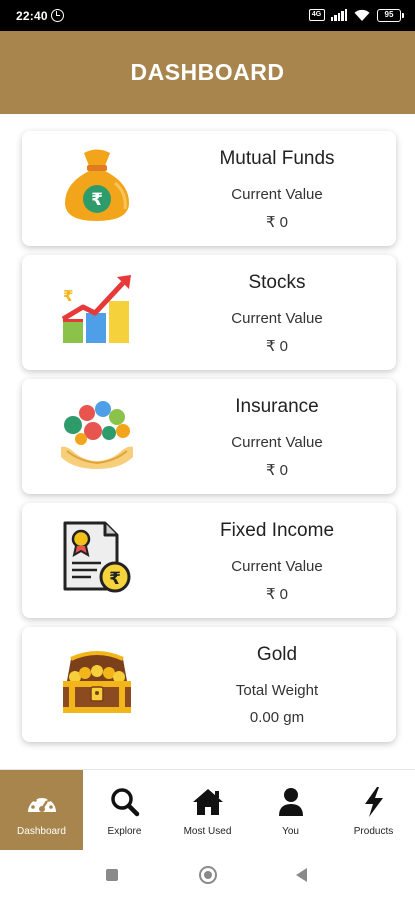 This screenshot has height=900, width=415. I want to click on card-mutual-funds: ₹ Mutual Funds Current Value ₹ 0, so click(209, 188).